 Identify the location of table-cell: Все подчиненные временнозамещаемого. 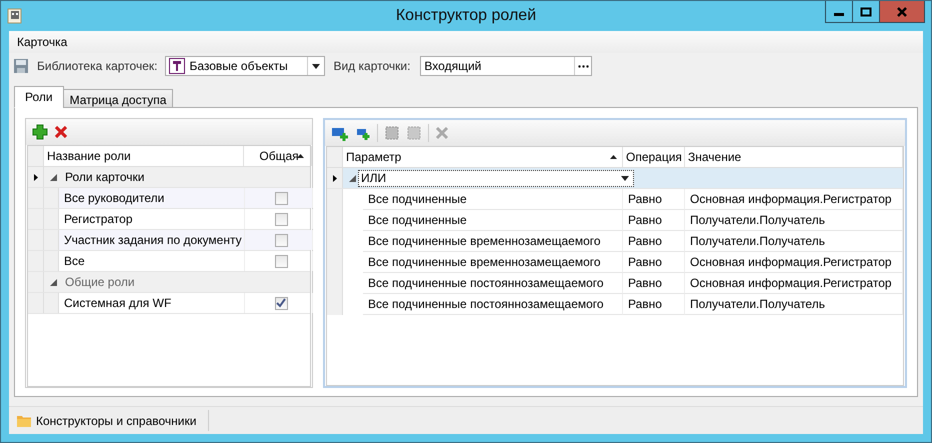
(493, 241).